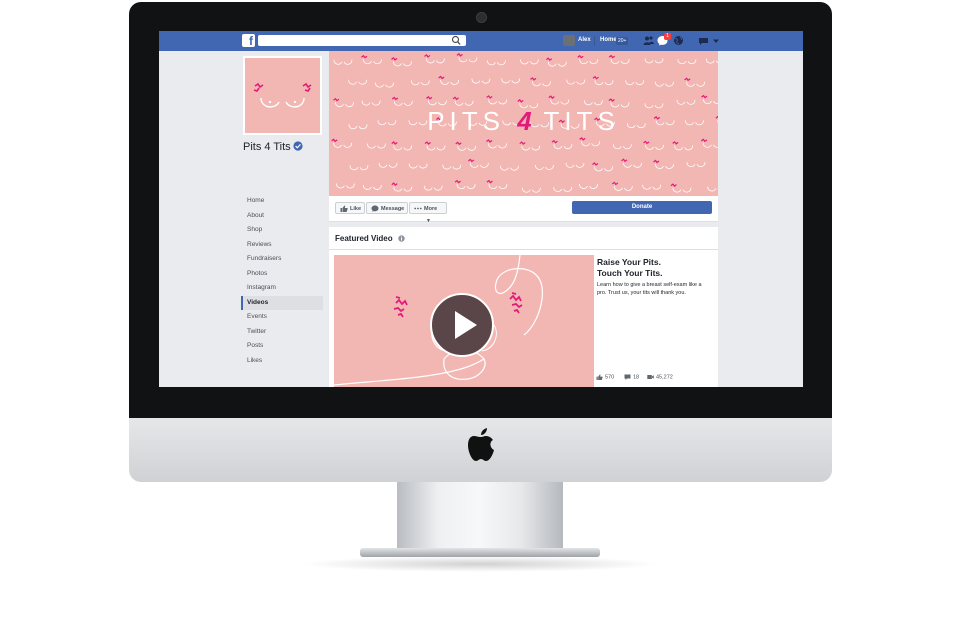  Describe the element at coordinates (282, 216) in the screenshot. I see `sidebar-item-about: About` at that location.